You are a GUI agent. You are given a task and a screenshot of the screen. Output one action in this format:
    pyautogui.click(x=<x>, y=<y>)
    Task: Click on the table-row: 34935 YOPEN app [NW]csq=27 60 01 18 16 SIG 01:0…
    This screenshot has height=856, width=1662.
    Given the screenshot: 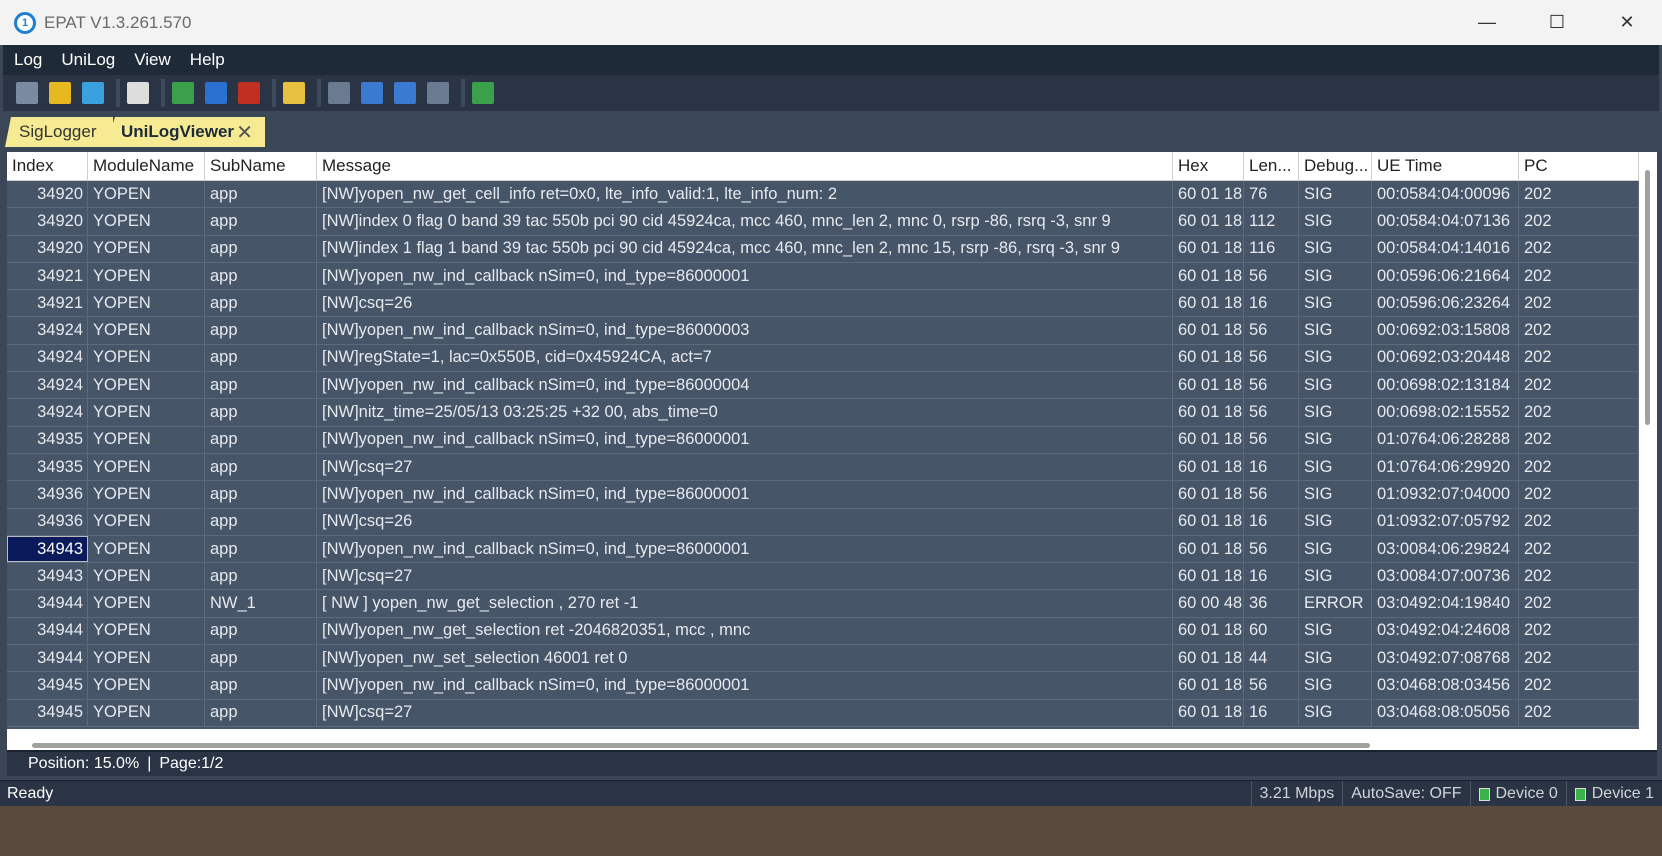 What is the action you would take?
    pyautogui.click(x=823, y=467)
    